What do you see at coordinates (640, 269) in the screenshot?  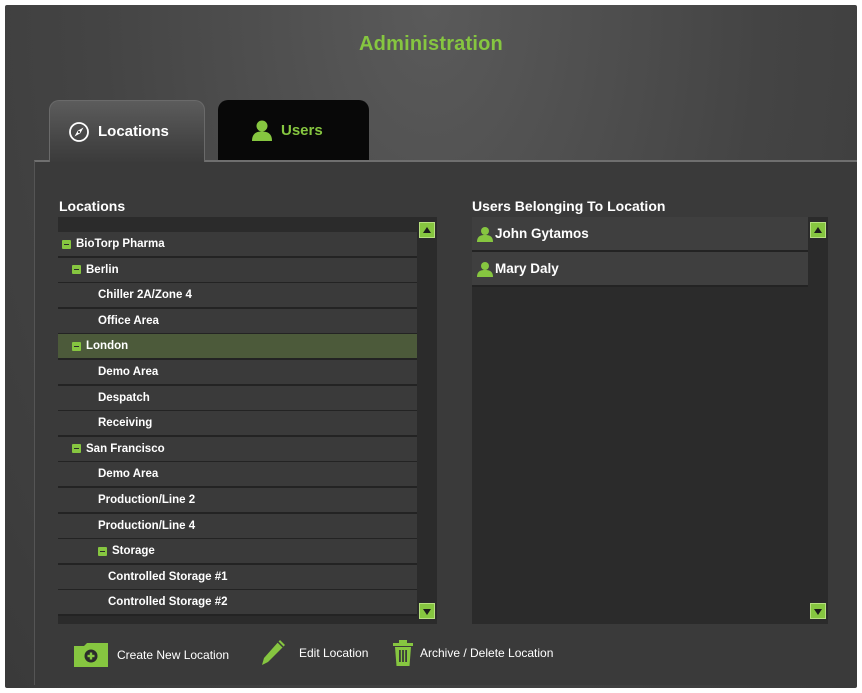 I see `user-list-item: Mary Daly` at bounding box center [640, 269].